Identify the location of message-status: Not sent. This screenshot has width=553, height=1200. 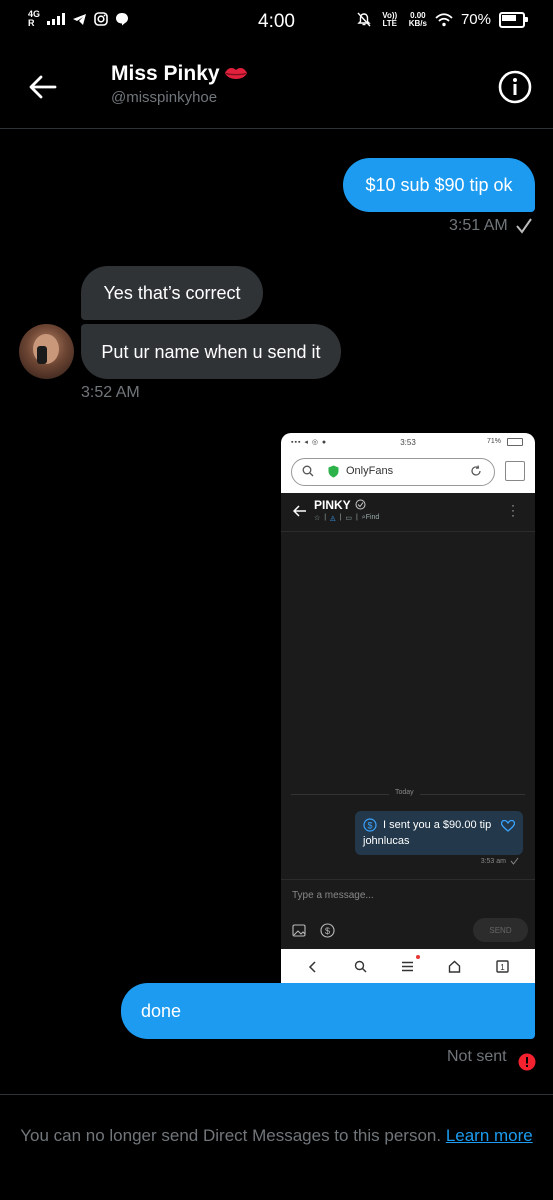
(491, 1057).